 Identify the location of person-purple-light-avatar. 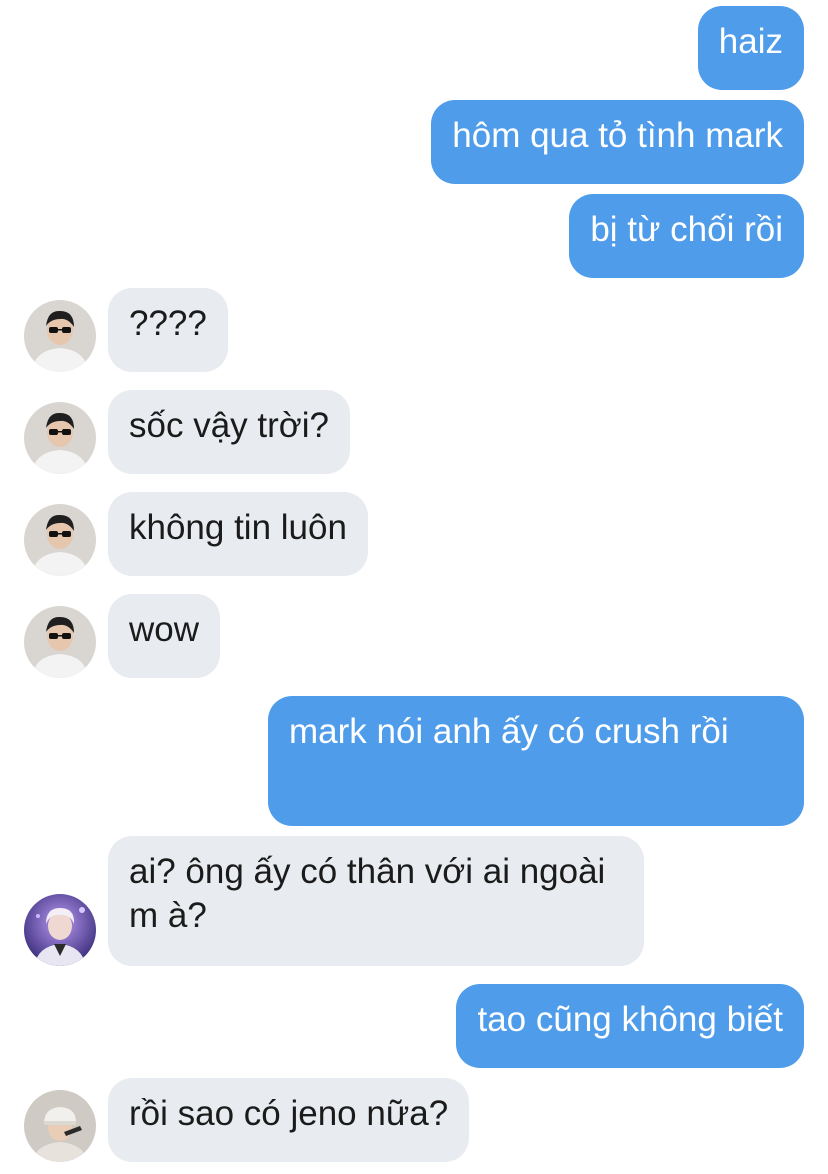
(60, 930).